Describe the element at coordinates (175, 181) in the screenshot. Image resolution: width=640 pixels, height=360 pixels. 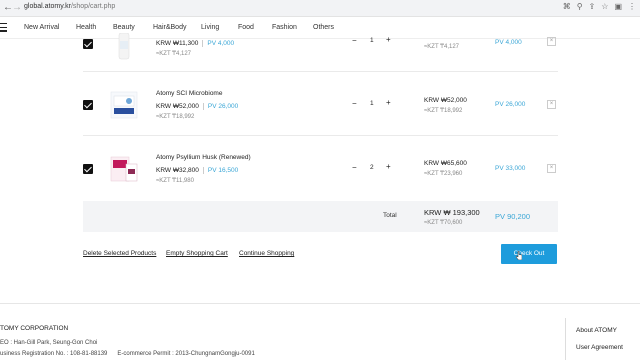
I see `unit-price-kzt: ≈KZT ₸11,980` at that location.